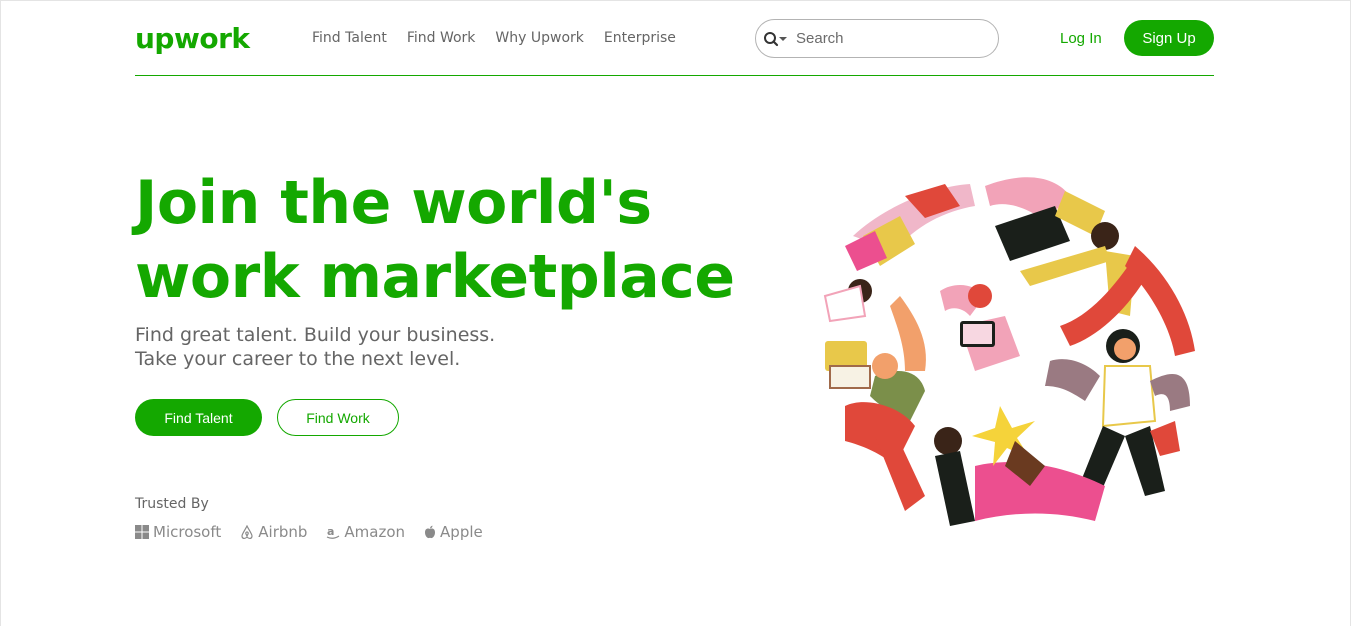 Image resolution: width=1351 pixels, height=626 pixels. I want to click on brand-airbnb-label: Airbnb, so click(283, 532).